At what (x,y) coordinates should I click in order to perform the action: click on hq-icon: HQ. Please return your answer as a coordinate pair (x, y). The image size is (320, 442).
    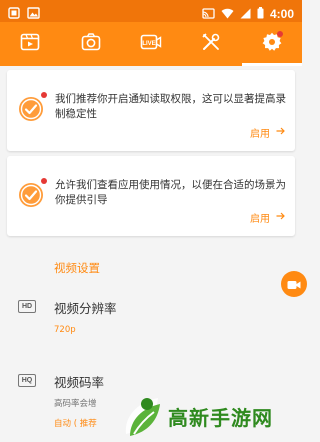
    Looking at the image, I should click on (27, 380).